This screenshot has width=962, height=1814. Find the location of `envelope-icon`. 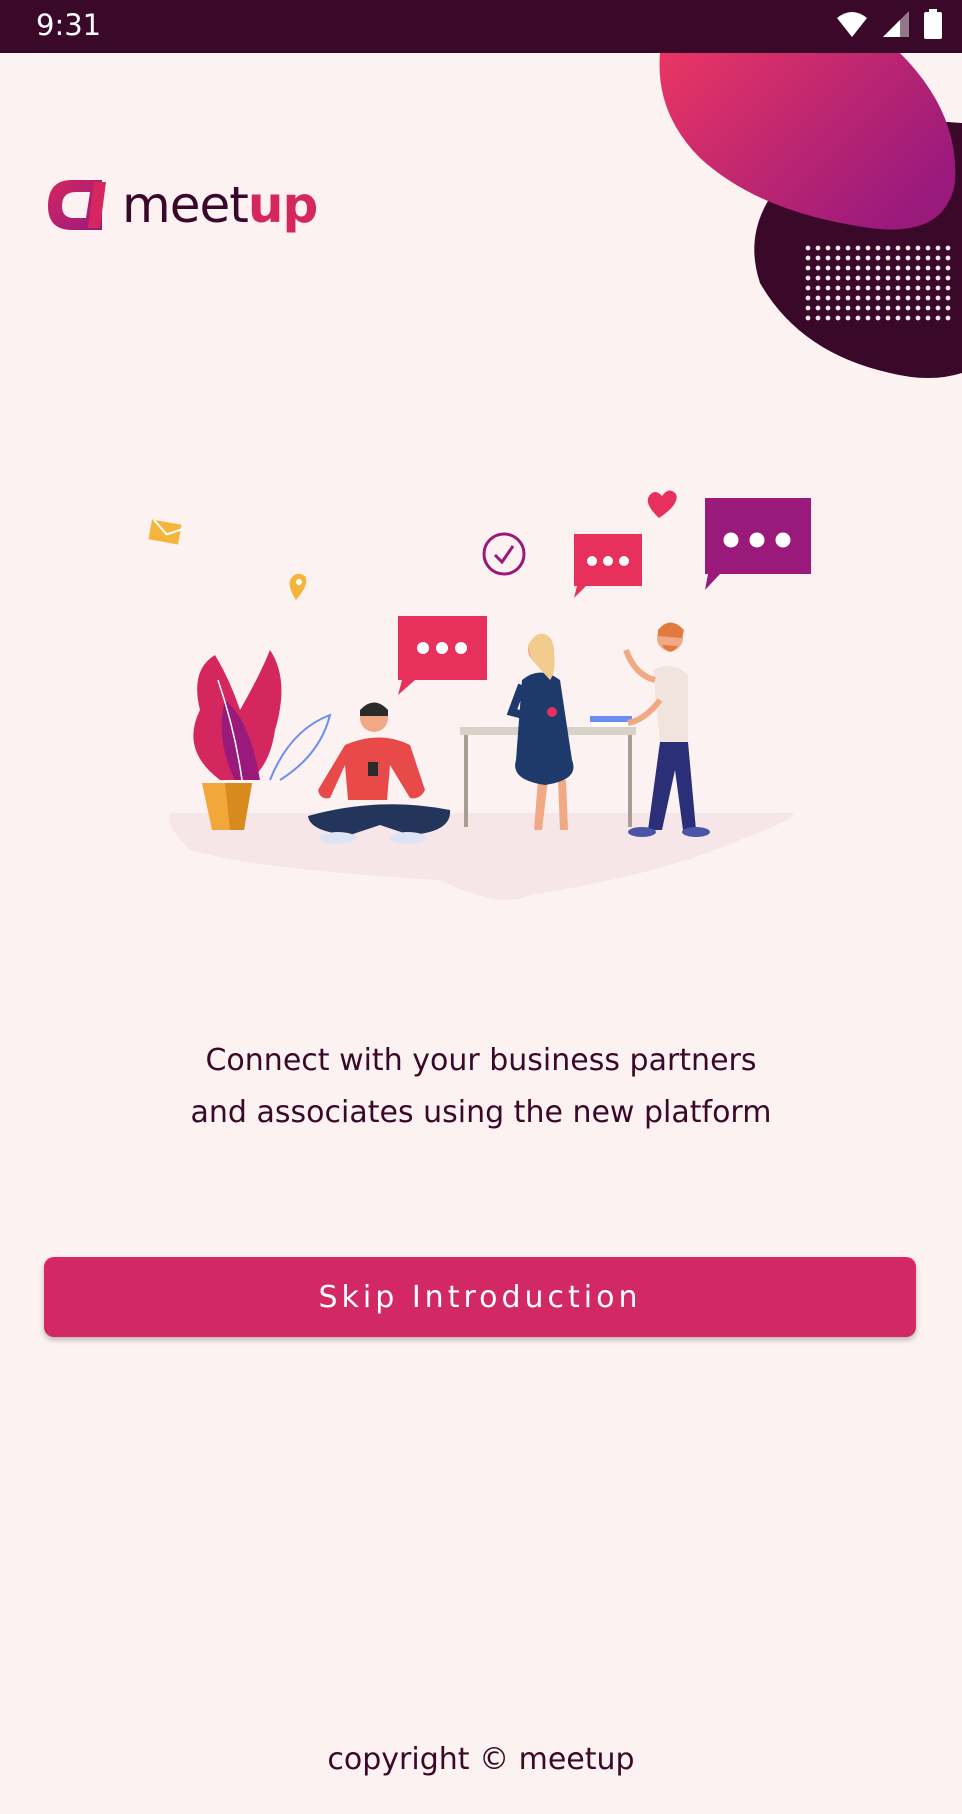

envelope-icon is located at coordinates (166, 532).